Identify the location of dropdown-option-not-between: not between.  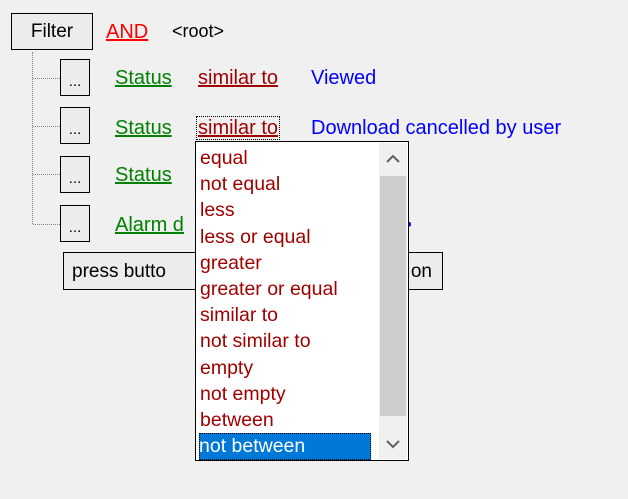
(285, 447).